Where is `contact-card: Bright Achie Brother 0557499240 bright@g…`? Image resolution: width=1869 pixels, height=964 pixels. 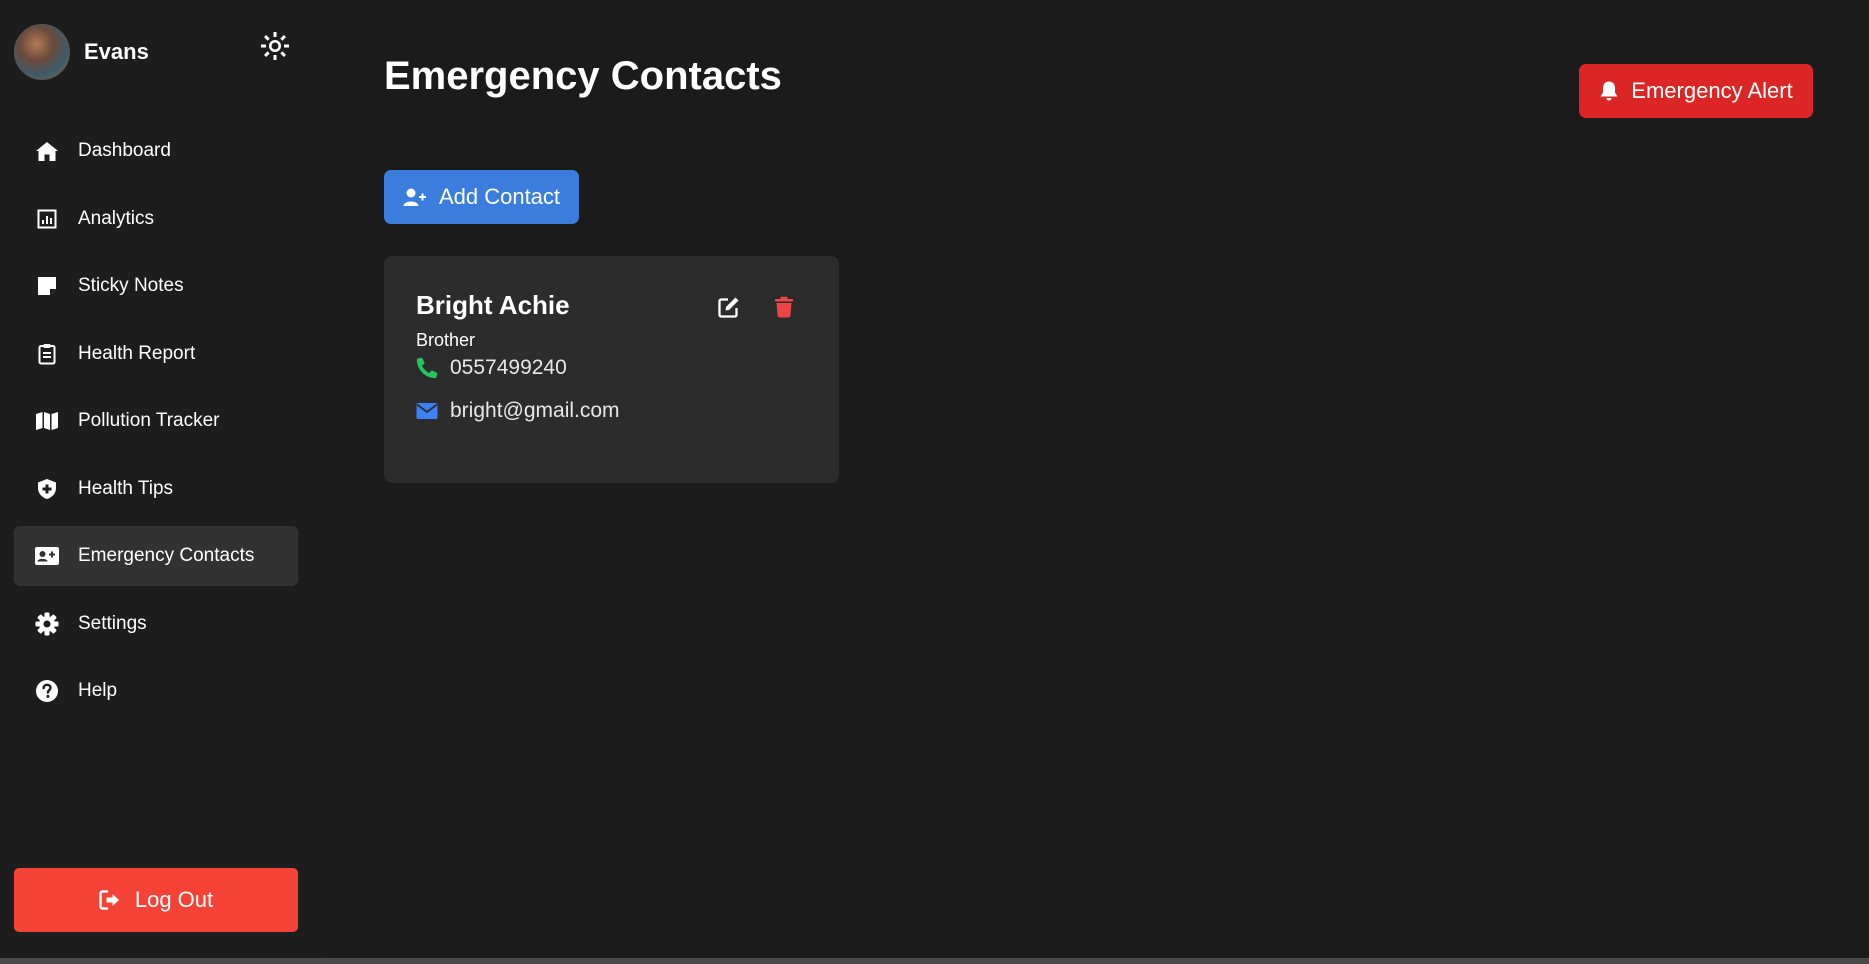
contact-card: Bright Achie Brother 0557499240 bright@g… is located at coordinates (611, 369).